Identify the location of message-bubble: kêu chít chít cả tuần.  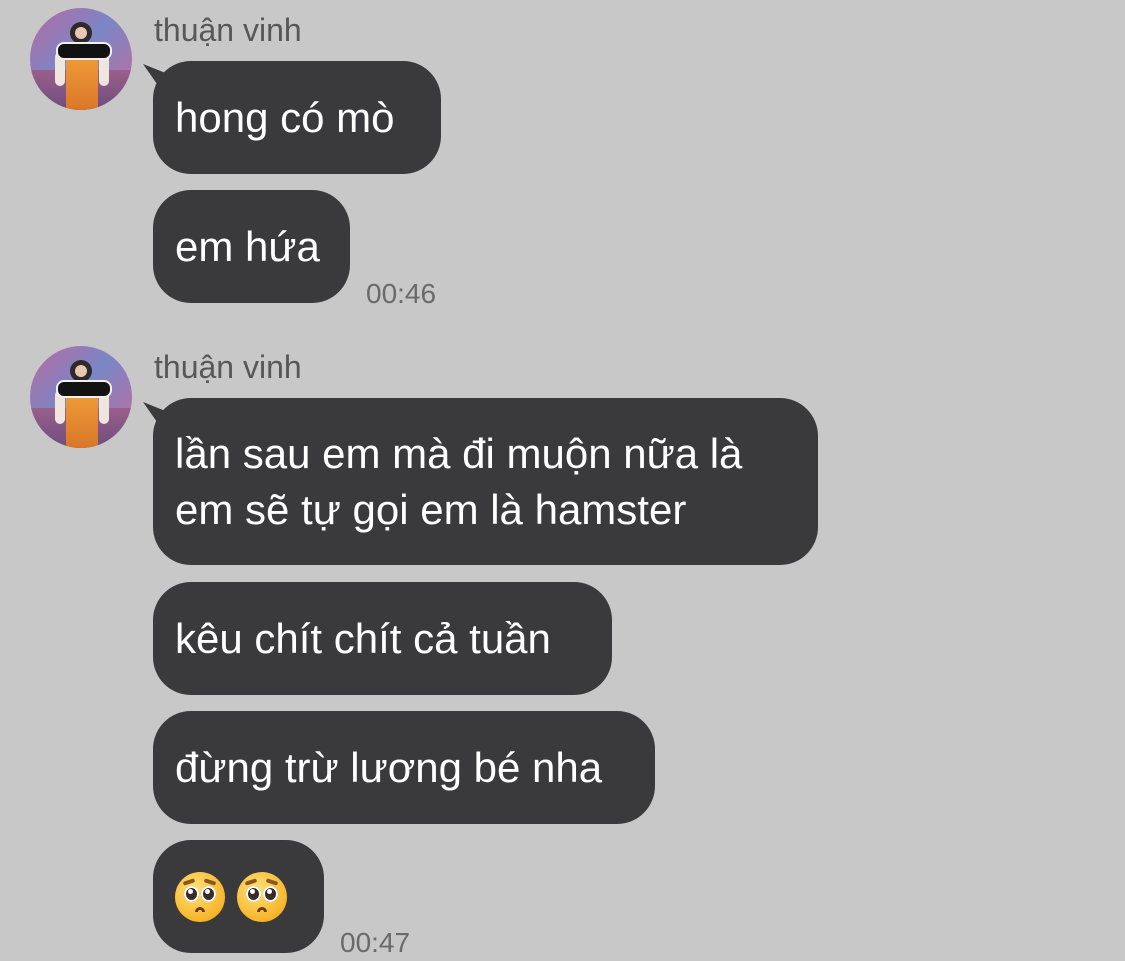
(382, 638).